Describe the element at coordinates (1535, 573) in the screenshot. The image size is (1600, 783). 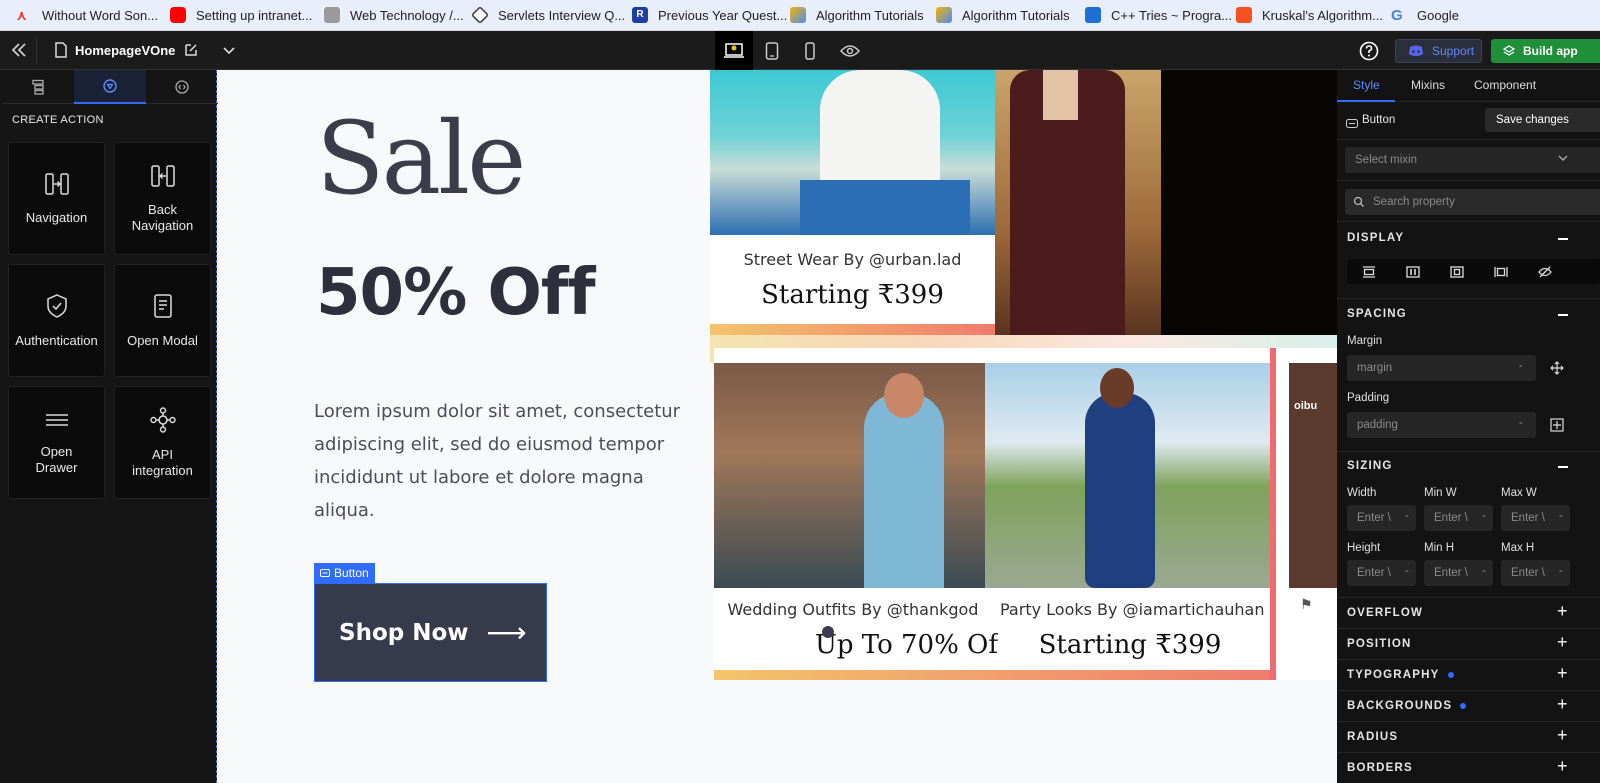
I see `max-height-input: Enter \ -` at that location.